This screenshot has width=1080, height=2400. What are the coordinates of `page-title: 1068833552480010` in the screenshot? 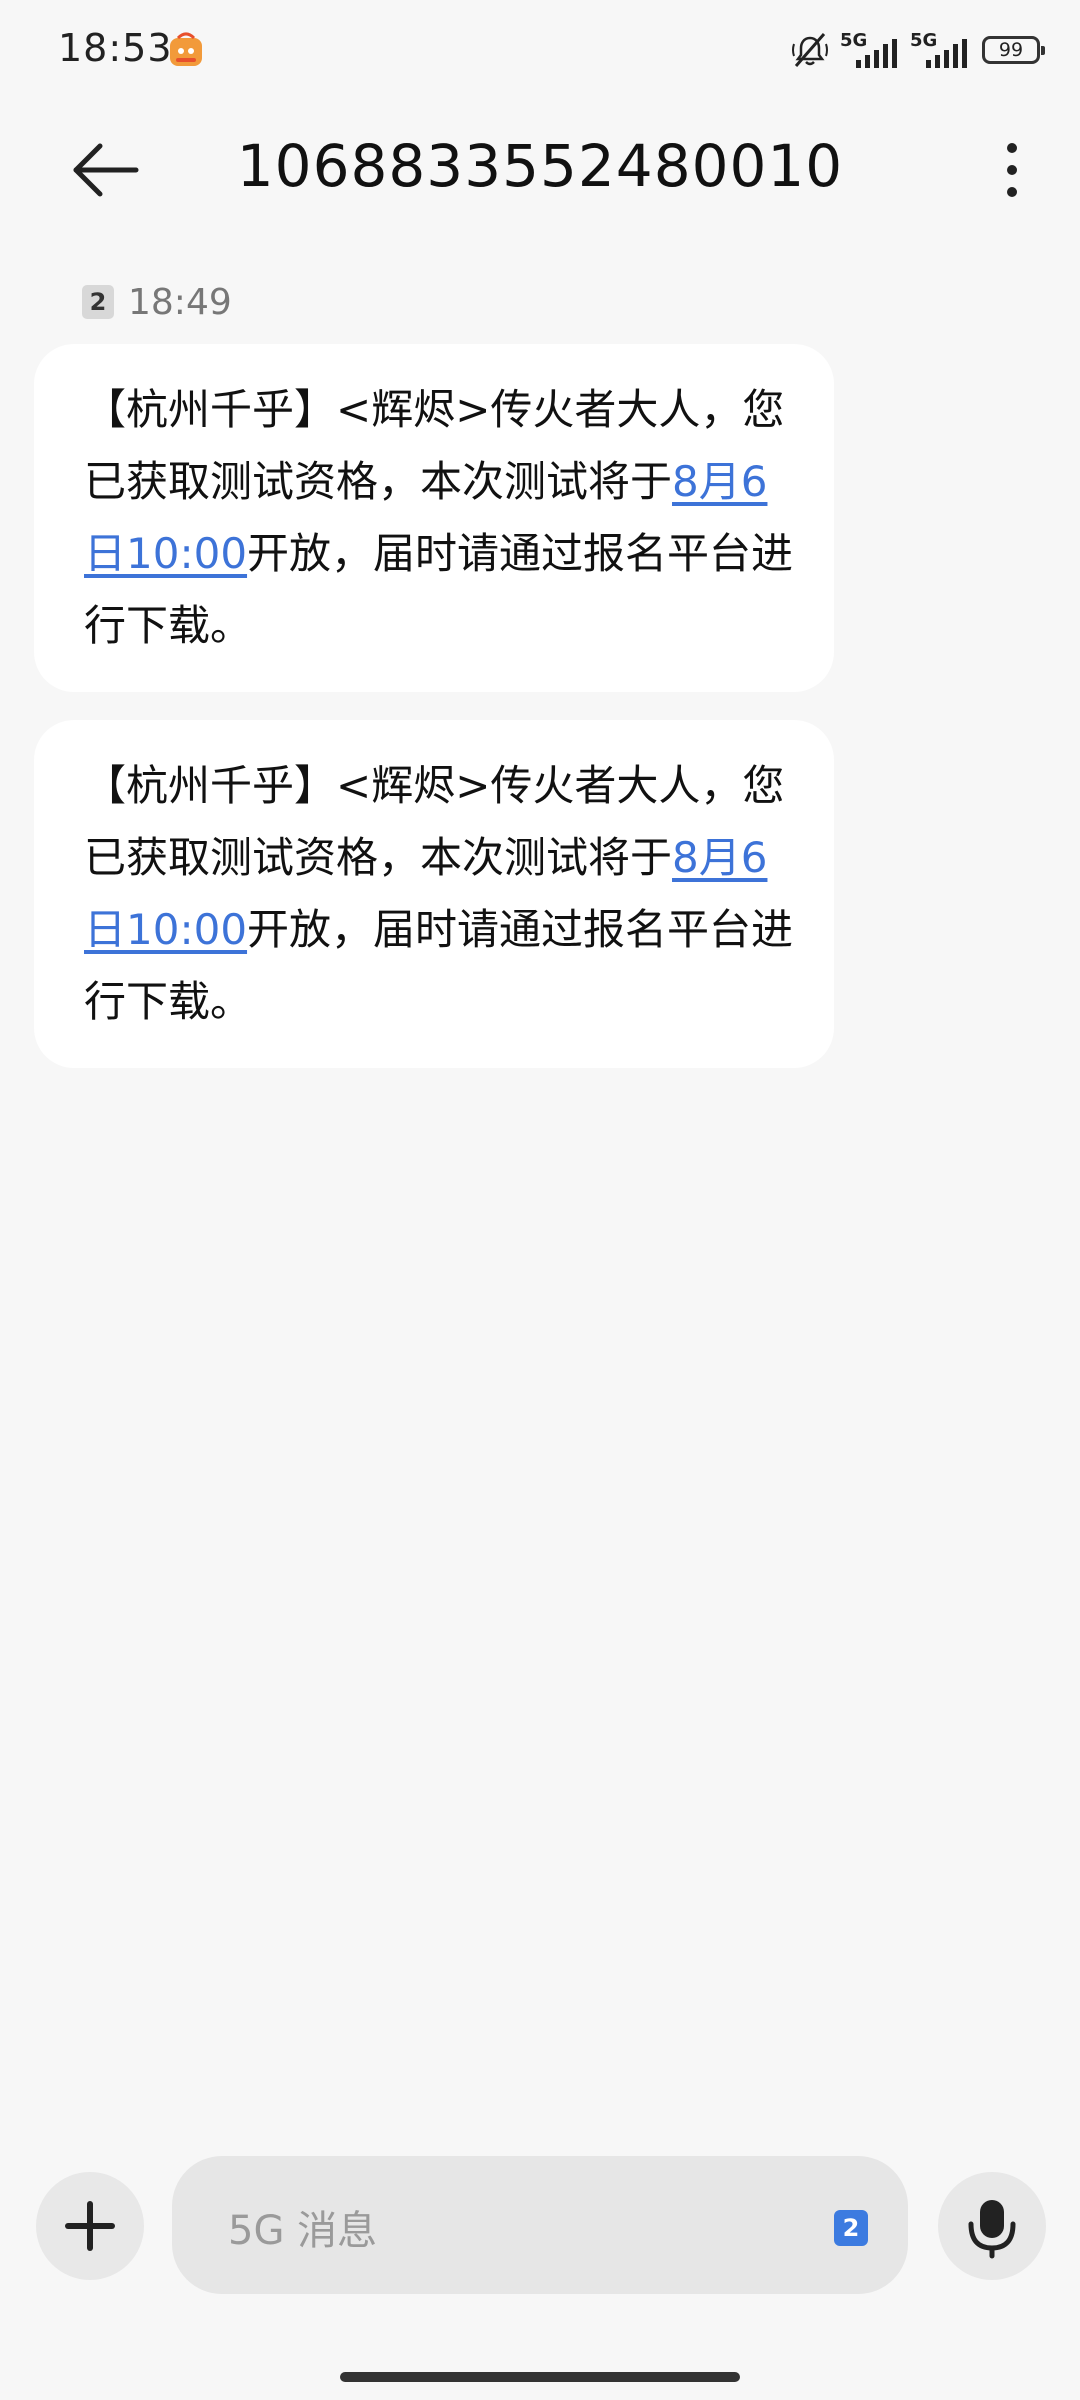 It's located at (540, 166).